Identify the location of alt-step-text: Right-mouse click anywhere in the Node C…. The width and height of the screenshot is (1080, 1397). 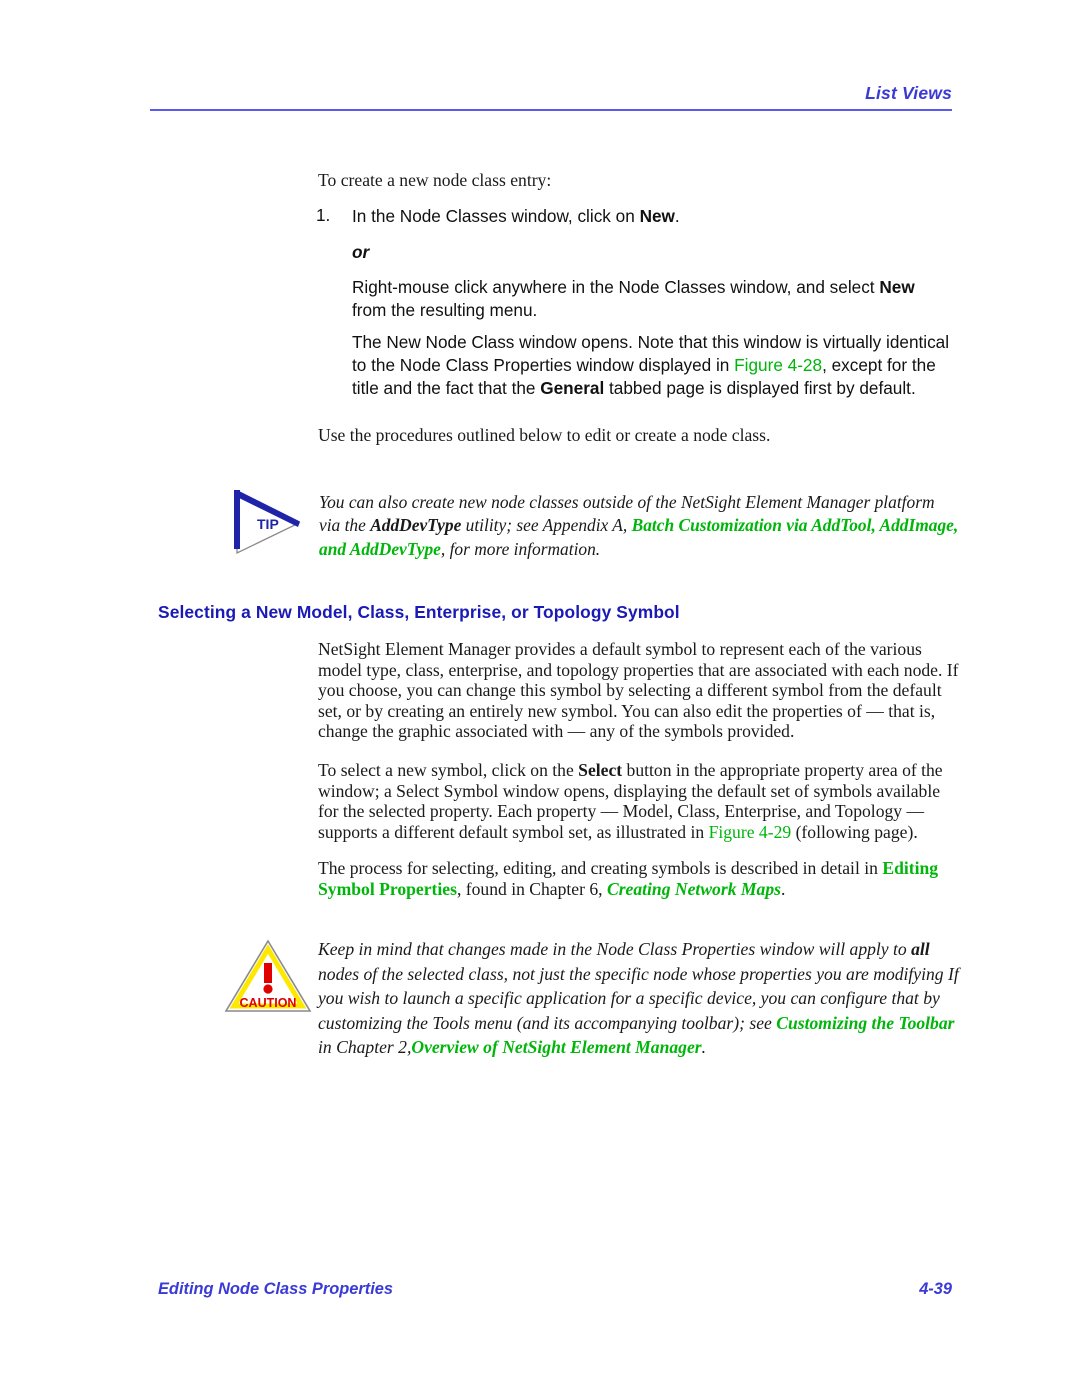
(652, 299).